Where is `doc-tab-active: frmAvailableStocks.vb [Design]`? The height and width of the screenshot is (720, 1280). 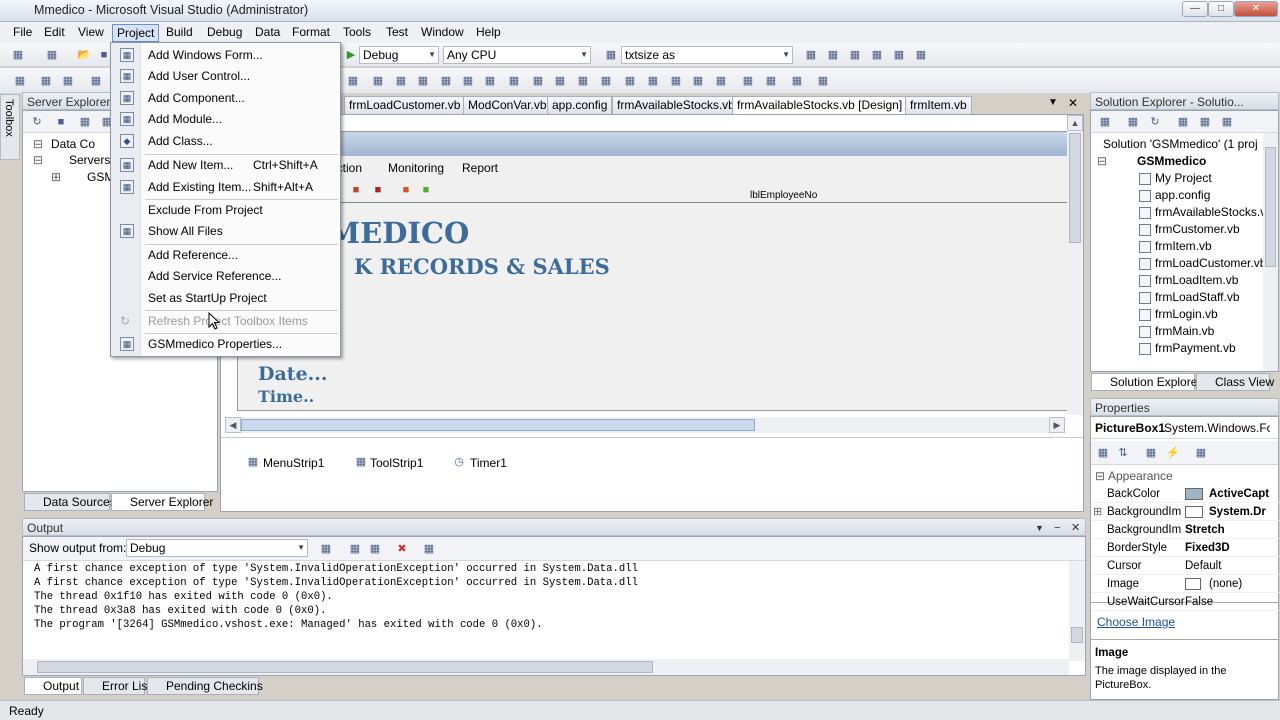 doc-tab-active: frmAvailableStocks.vb [Design] is located at coordinates (820, 105).